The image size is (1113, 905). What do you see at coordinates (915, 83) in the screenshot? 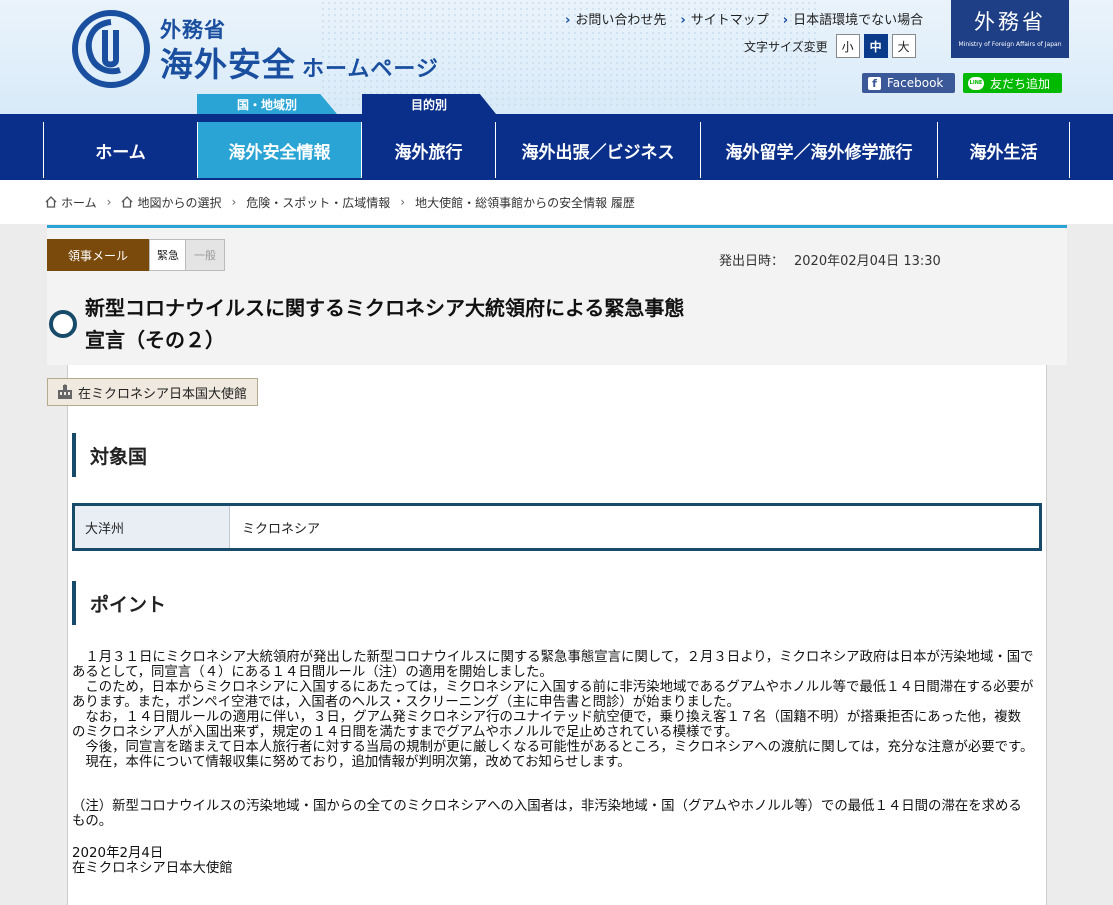
I see `facebook-label: Facebook` at bounding box center [915, 83].